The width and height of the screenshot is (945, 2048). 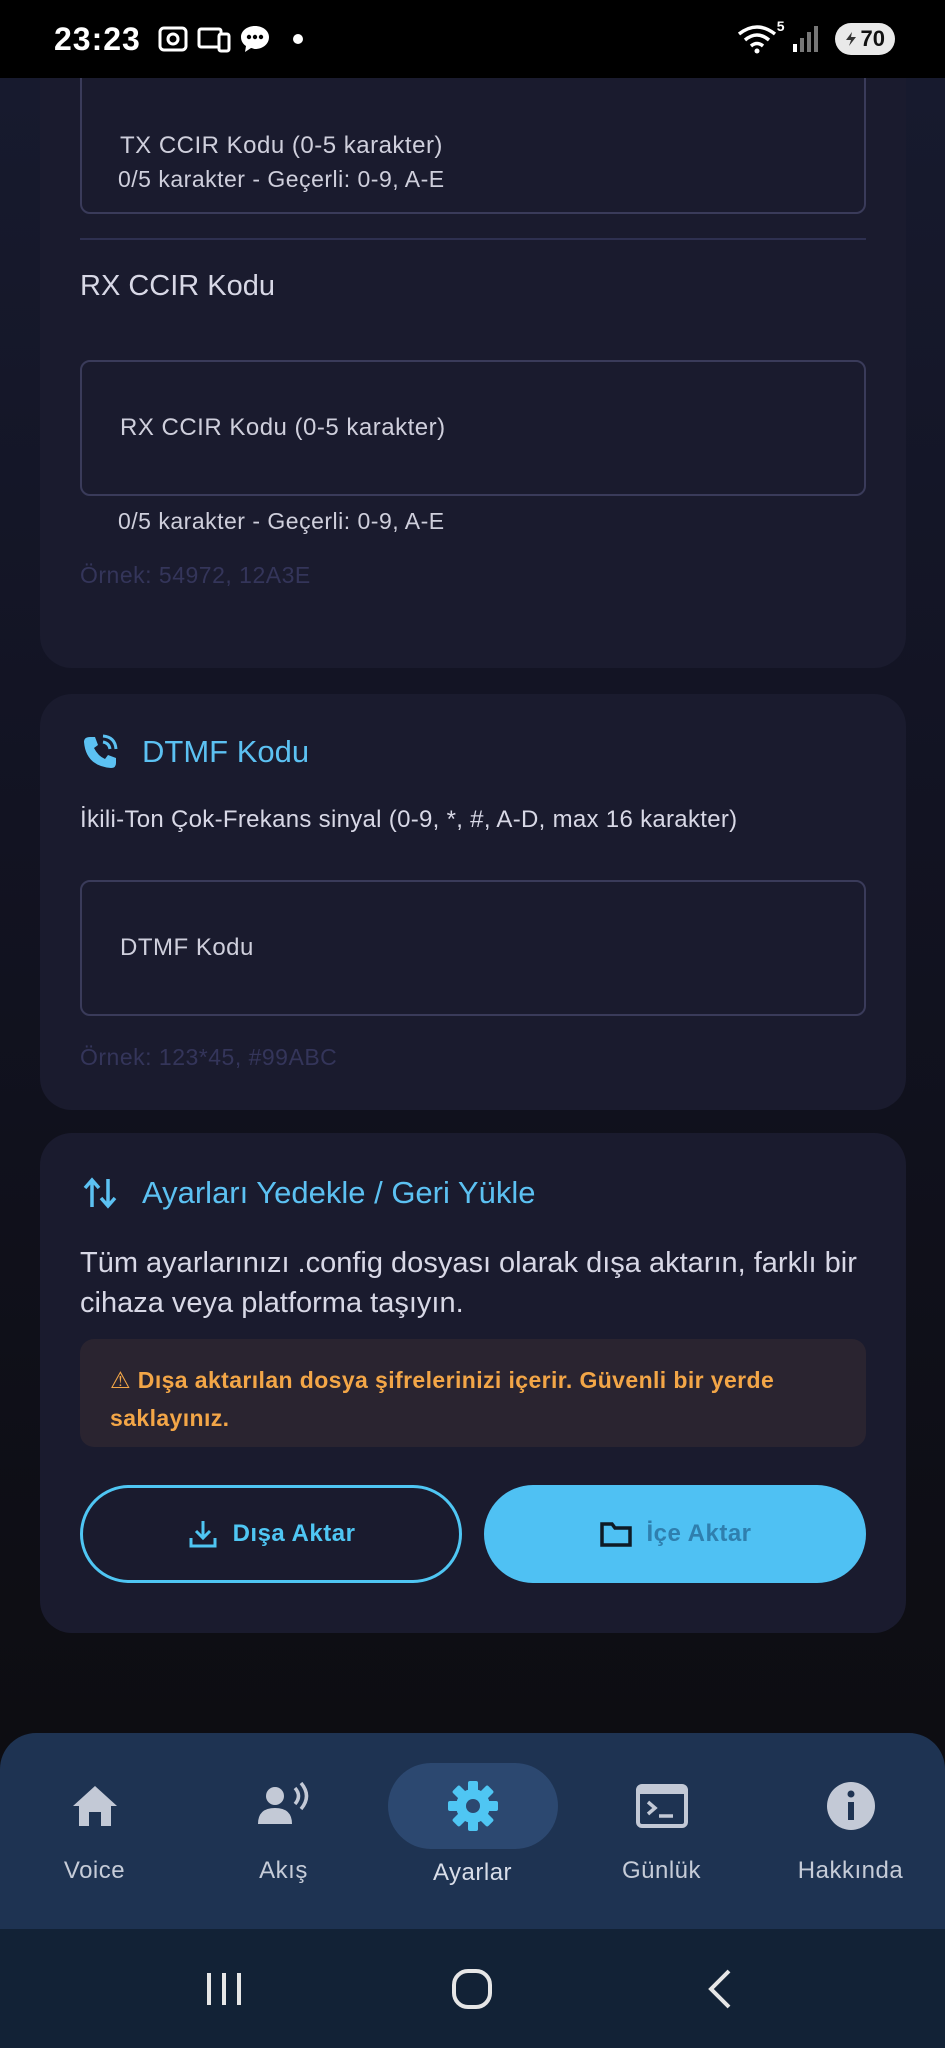 What do you see at coordinates (281, 521) in the screenshot?
I see `rx-ccir-helper: 0/5 karakter - Geçerli: 0-9, A-E` at bounding box center [281, 521].